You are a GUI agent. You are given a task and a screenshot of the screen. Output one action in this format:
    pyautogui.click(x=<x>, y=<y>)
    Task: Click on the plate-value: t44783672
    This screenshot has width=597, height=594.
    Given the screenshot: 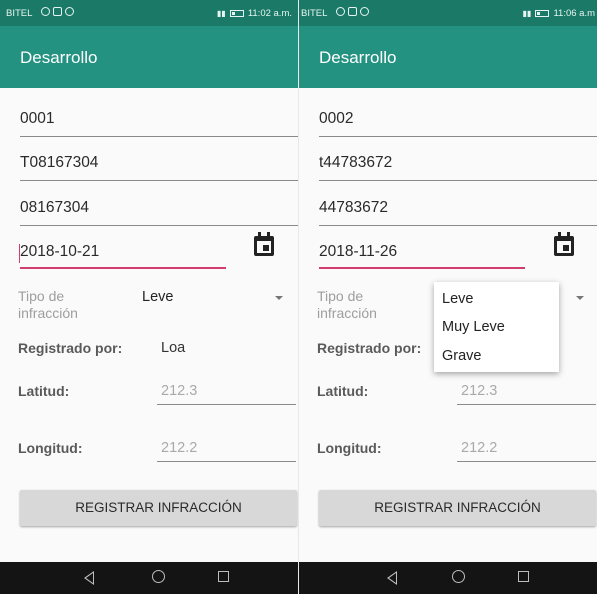 What is the action you would take?
    pyautogui.click(x=356, y=162)
    